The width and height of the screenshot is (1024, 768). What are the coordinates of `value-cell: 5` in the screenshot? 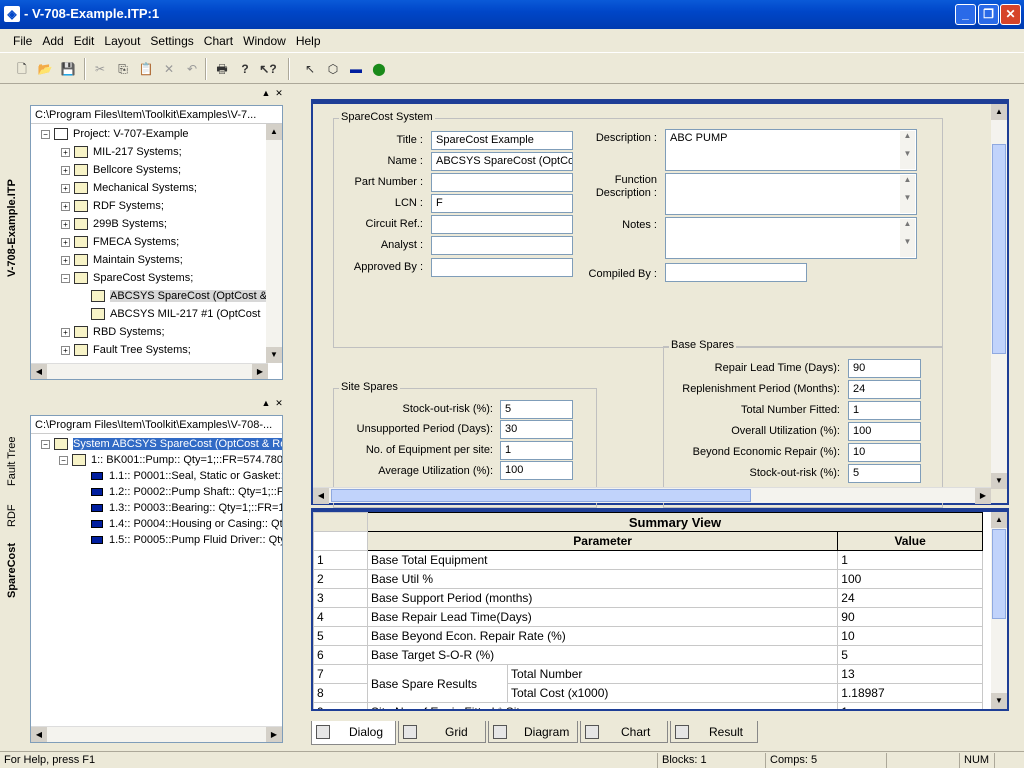 It's located at (910, 655).